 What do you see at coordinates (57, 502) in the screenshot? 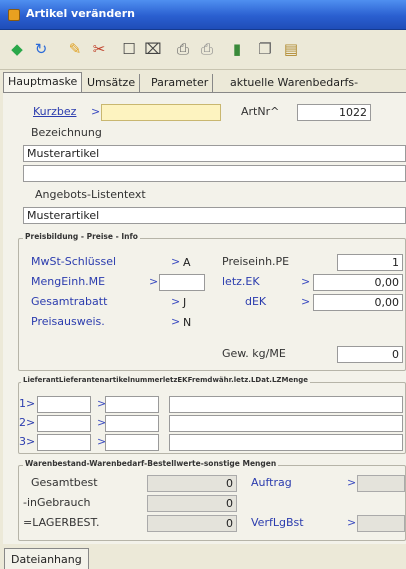
I see `ingebrauch-label: -inGebrauch` at bounding box center [57, 502].